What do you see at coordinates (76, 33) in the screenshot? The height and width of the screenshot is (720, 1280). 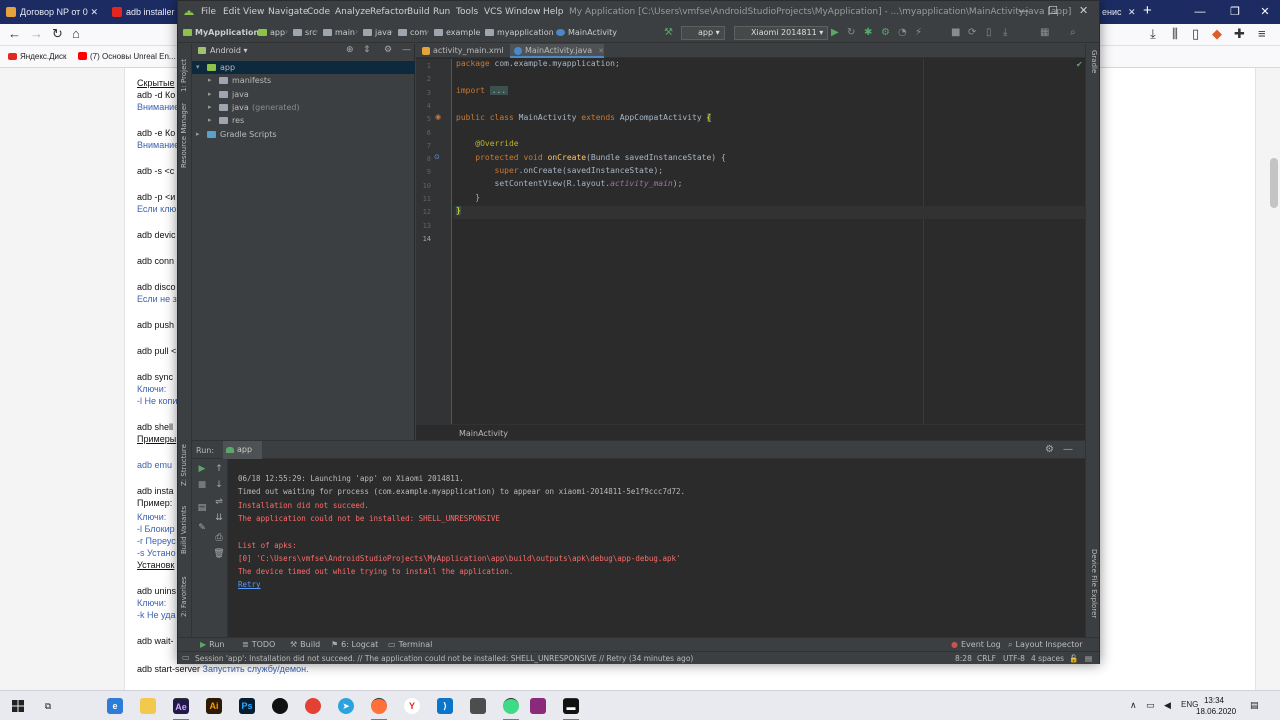 I see `home-icon: ⌂` at bounding box center [76, 33].